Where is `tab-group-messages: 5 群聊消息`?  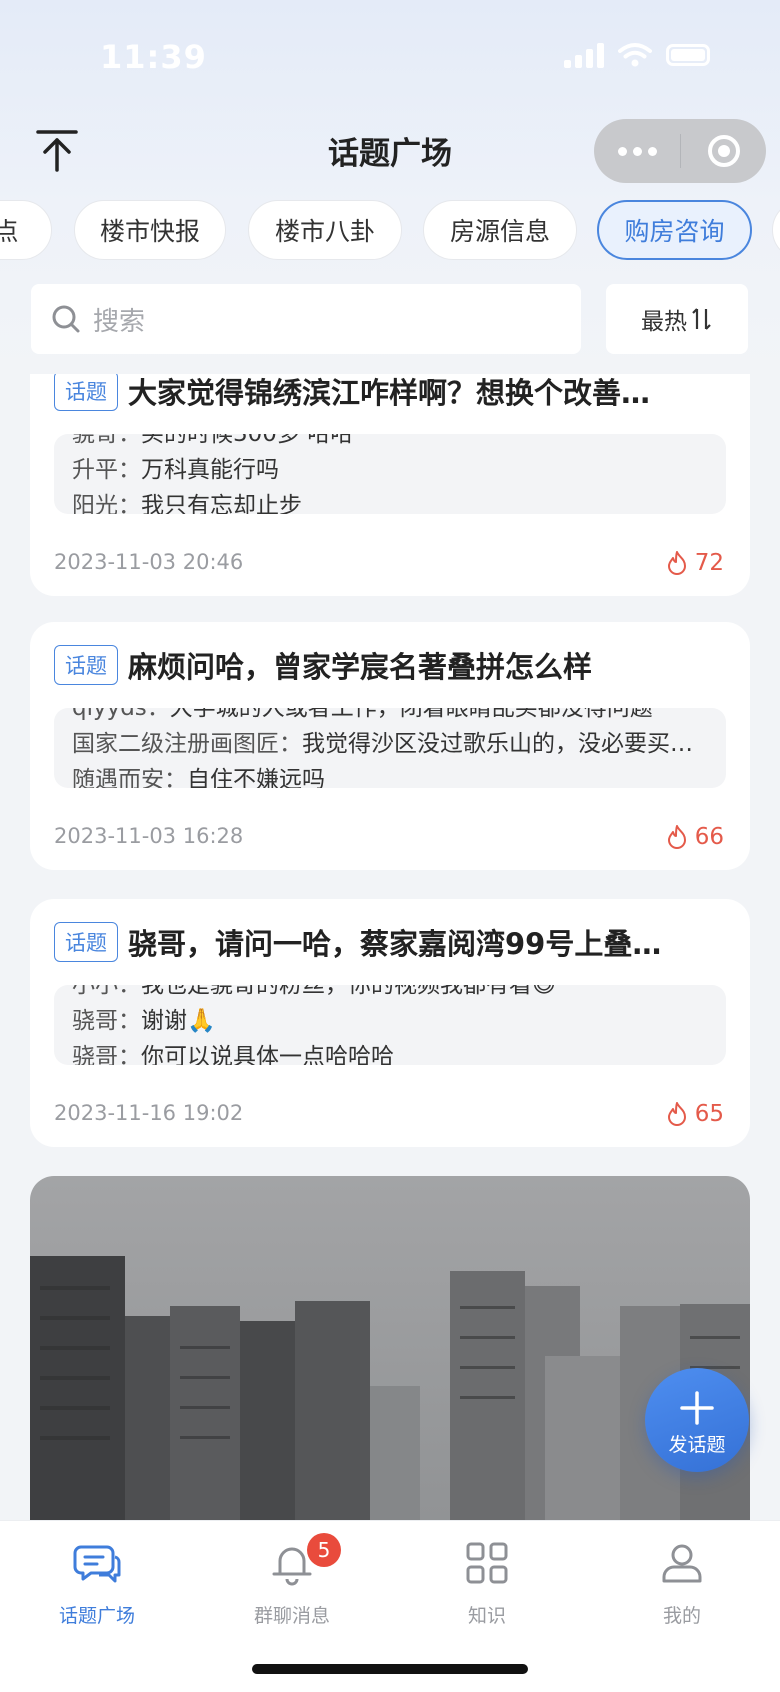 tab-group-messages: 5 群聊消息 is located at coordinates (292, 1580).